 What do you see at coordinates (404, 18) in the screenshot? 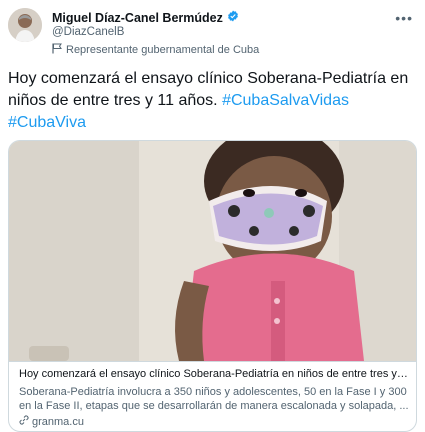
I see `more-icon: •••` at bounding box center [404, 18].